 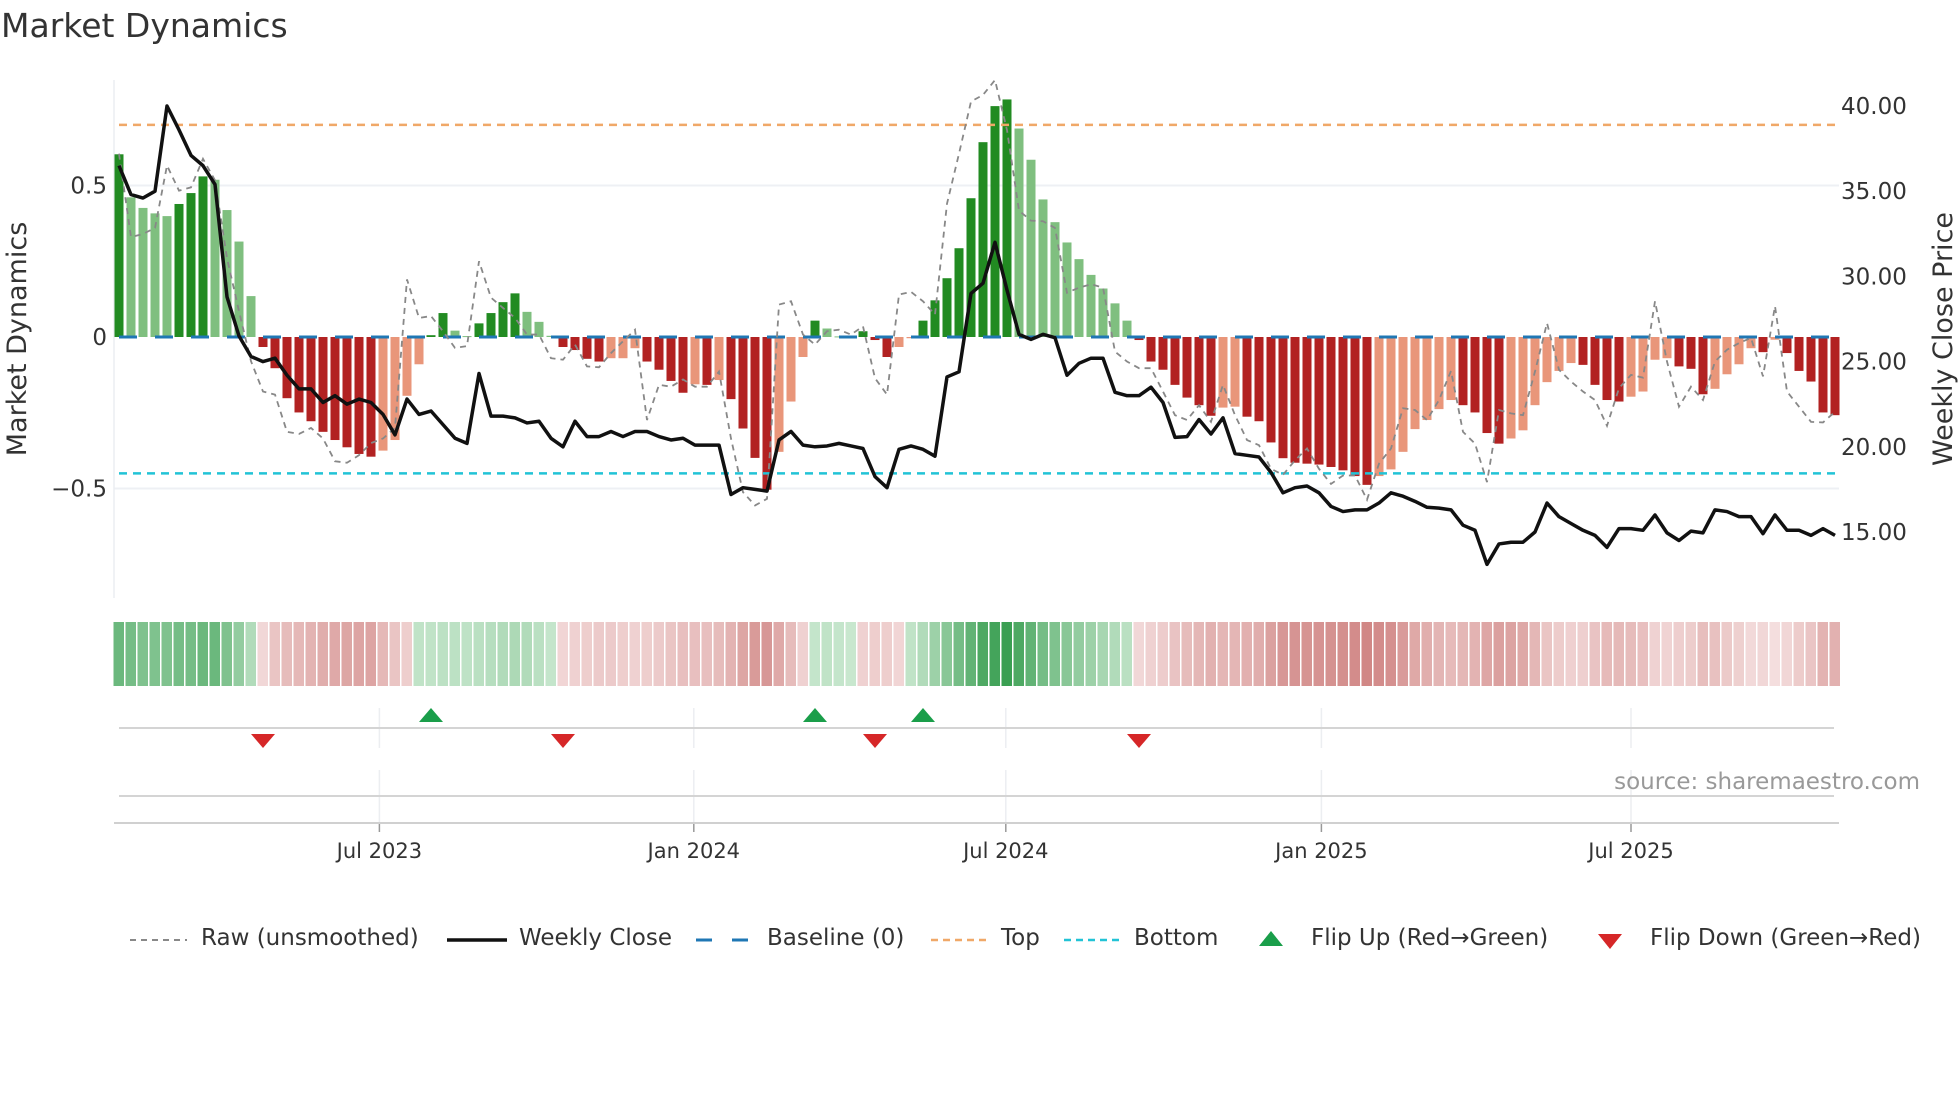 I want to click on y-axis-label: Market Dynamics, so click(x=17, y=339).